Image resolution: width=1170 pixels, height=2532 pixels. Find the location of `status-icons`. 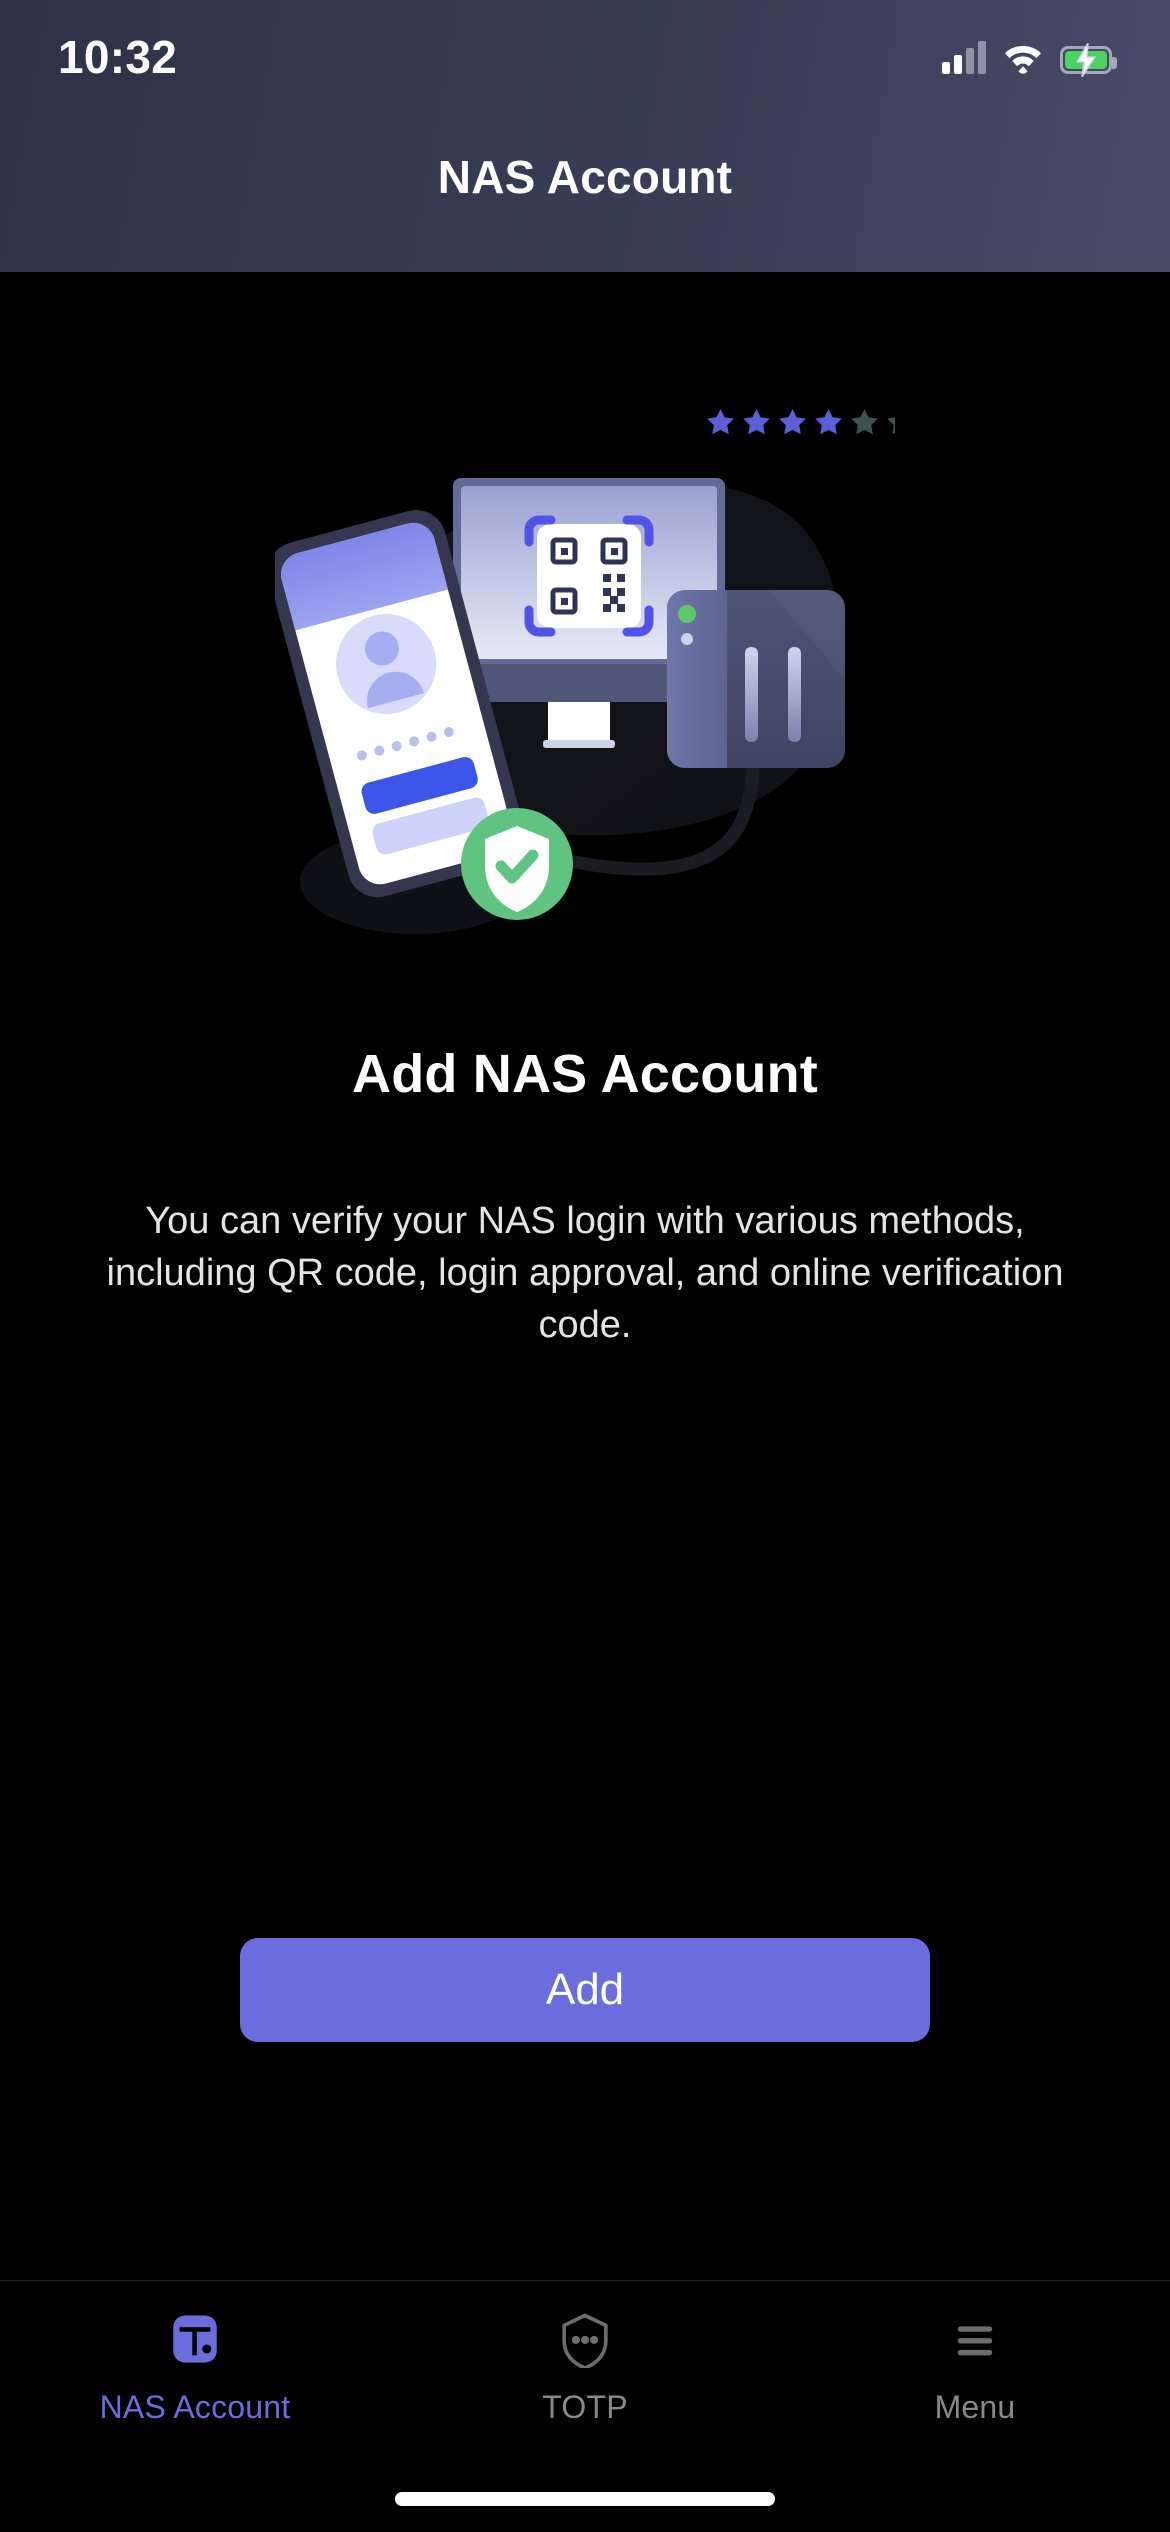

status-icons is located at coordinates (1029, 58).